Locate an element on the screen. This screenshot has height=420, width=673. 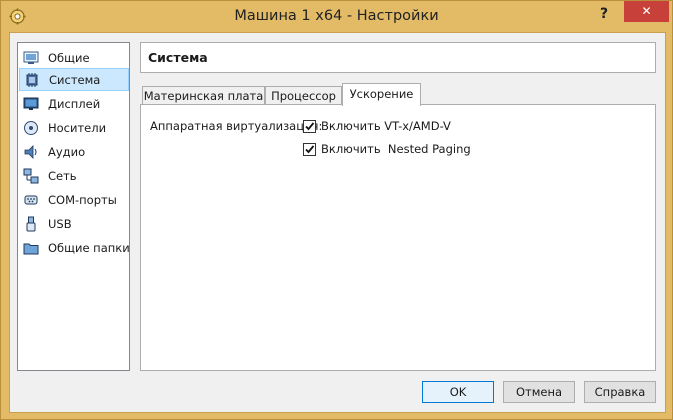
sidebar-item-shared-folders: Общие папки is located at coordinates (74, 247).